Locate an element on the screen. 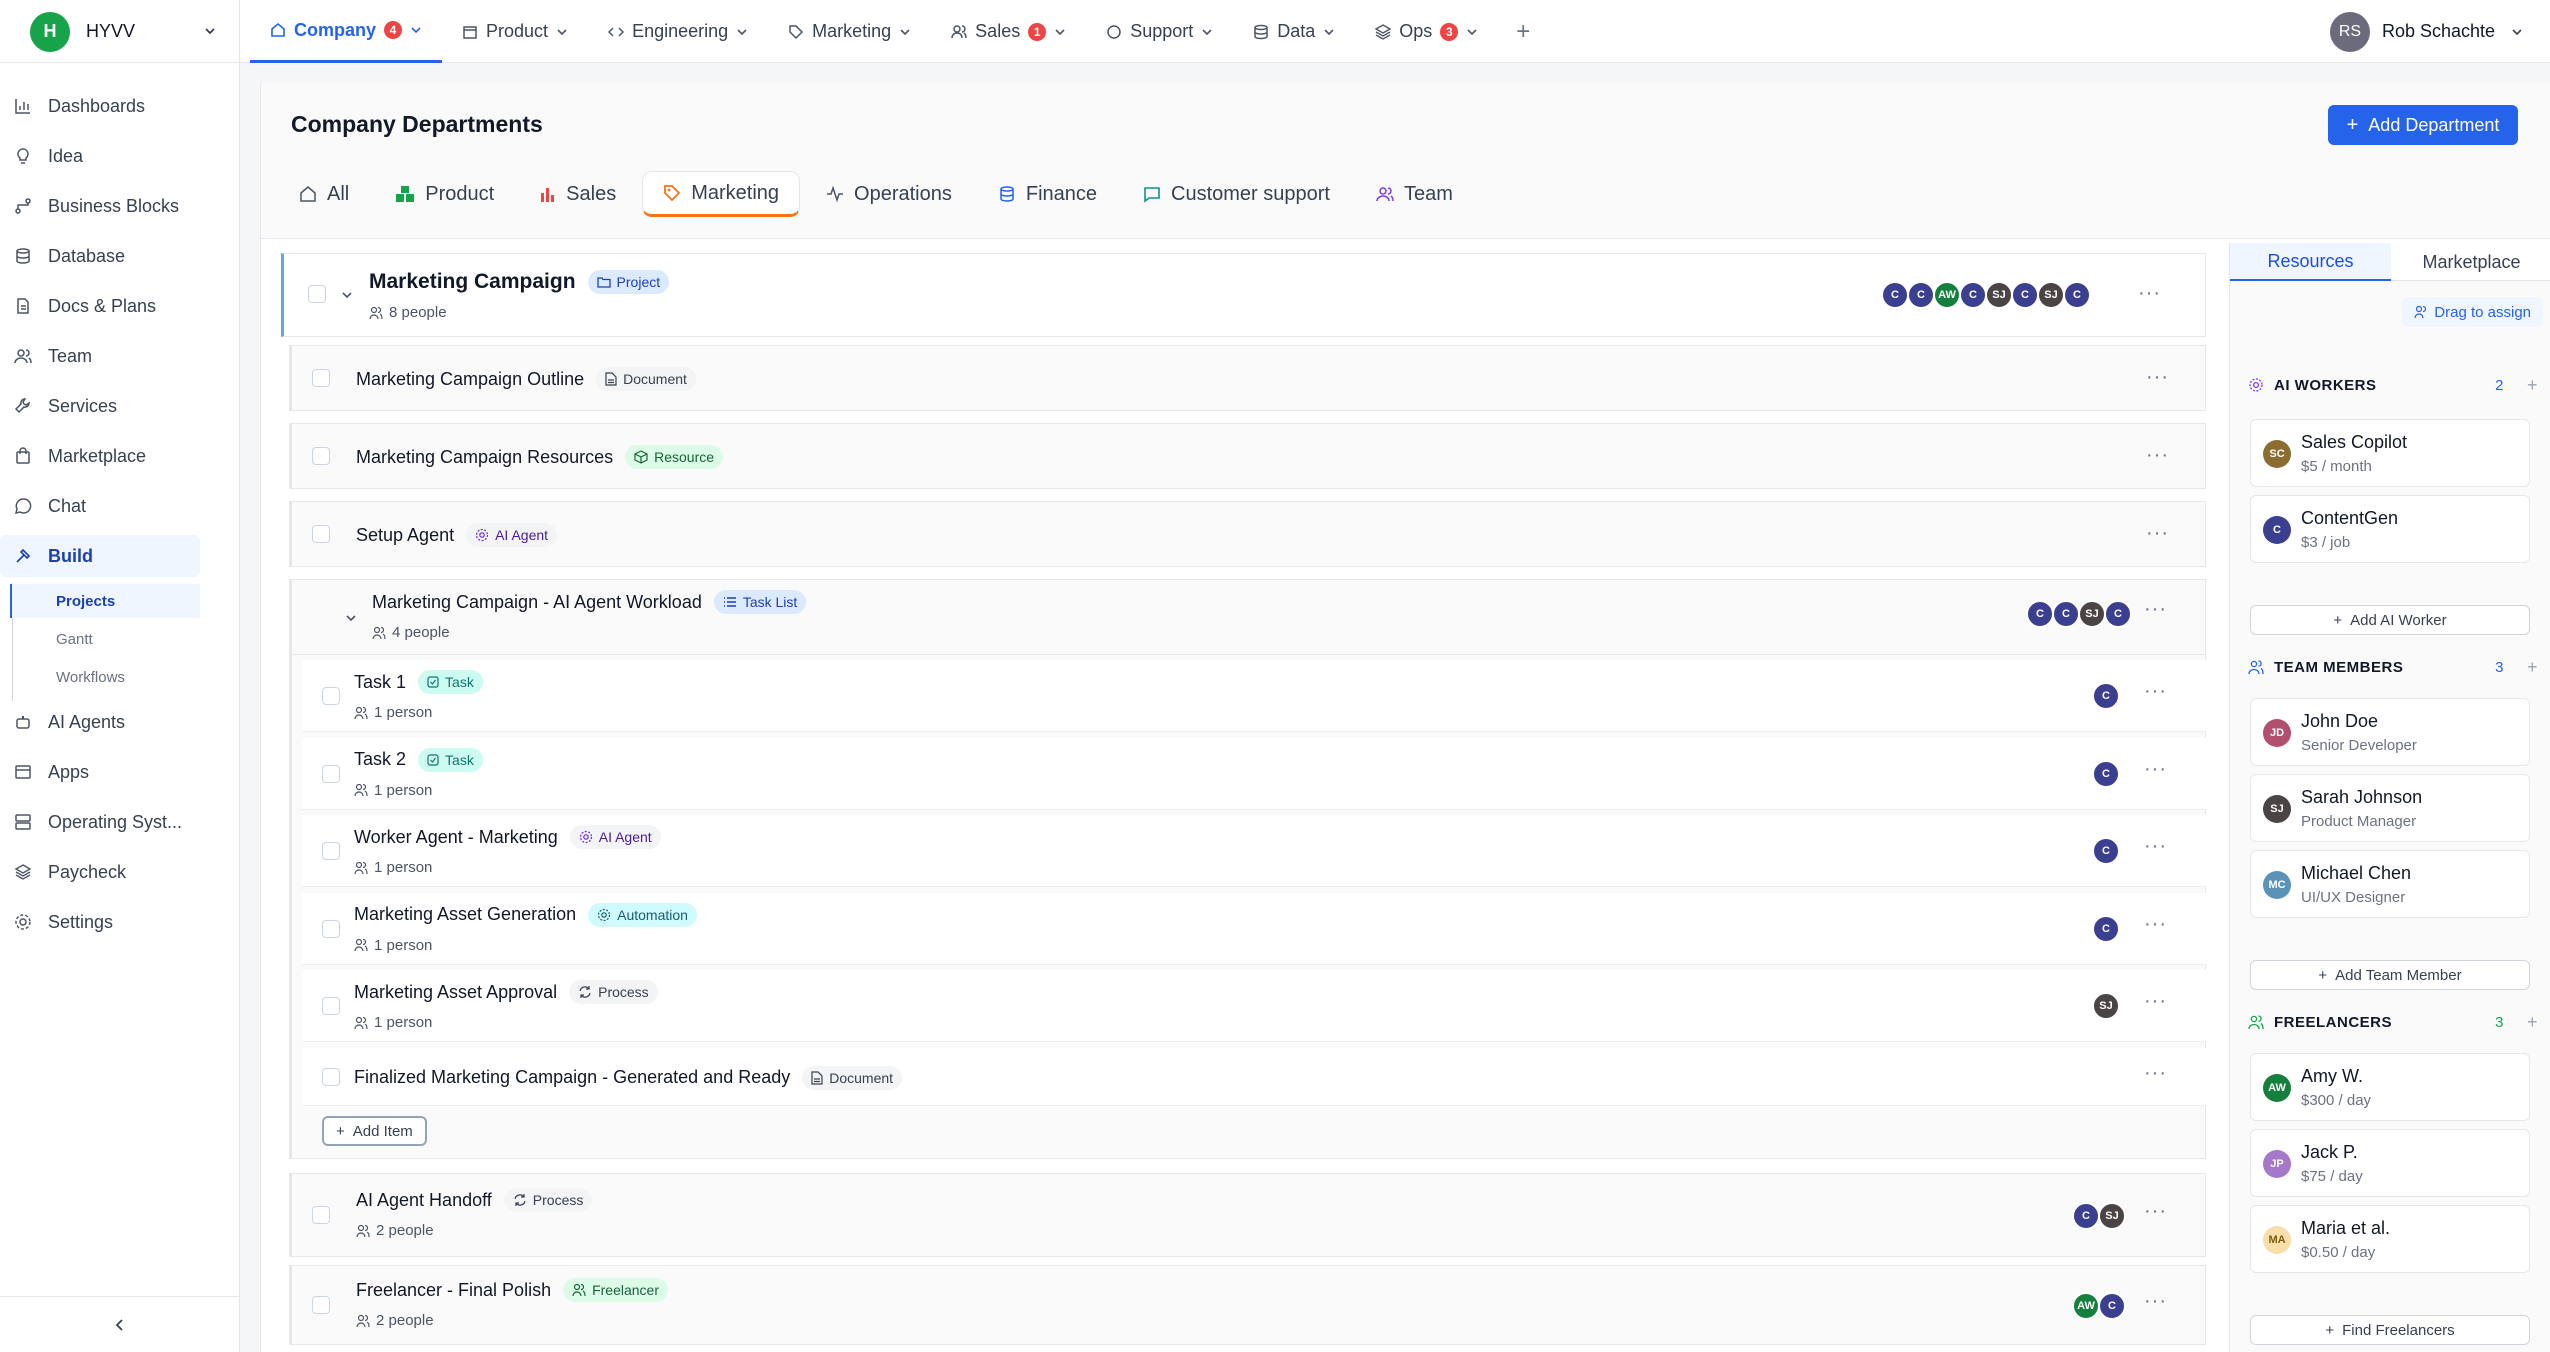 The height and width of the screenshot is (1352, 2550). workspace-switcher: H HYVV is located at coordinates (120, 31).